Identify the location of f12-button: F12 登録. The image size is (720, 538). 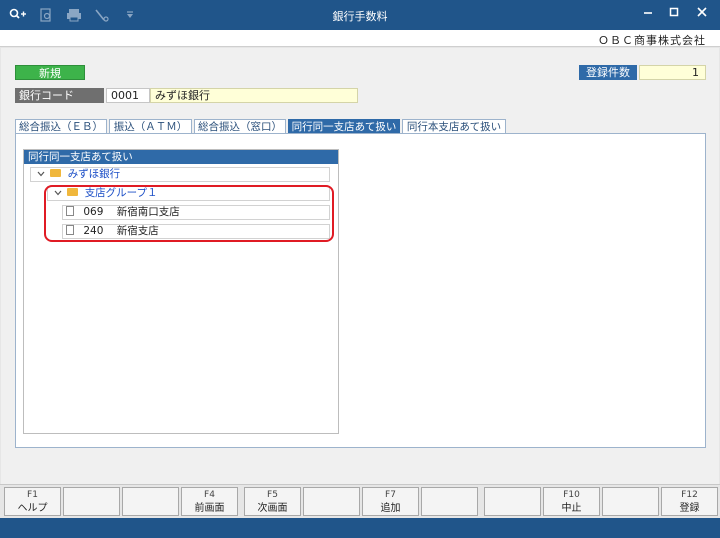
(689, 501).